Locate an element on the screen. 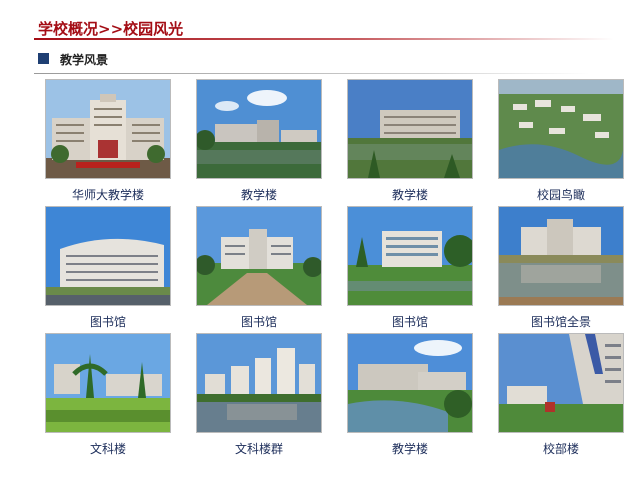 The height and width of the screenshot is (499, 635). gallery-item: 文科楼群 is located at coordinates (259, 396).